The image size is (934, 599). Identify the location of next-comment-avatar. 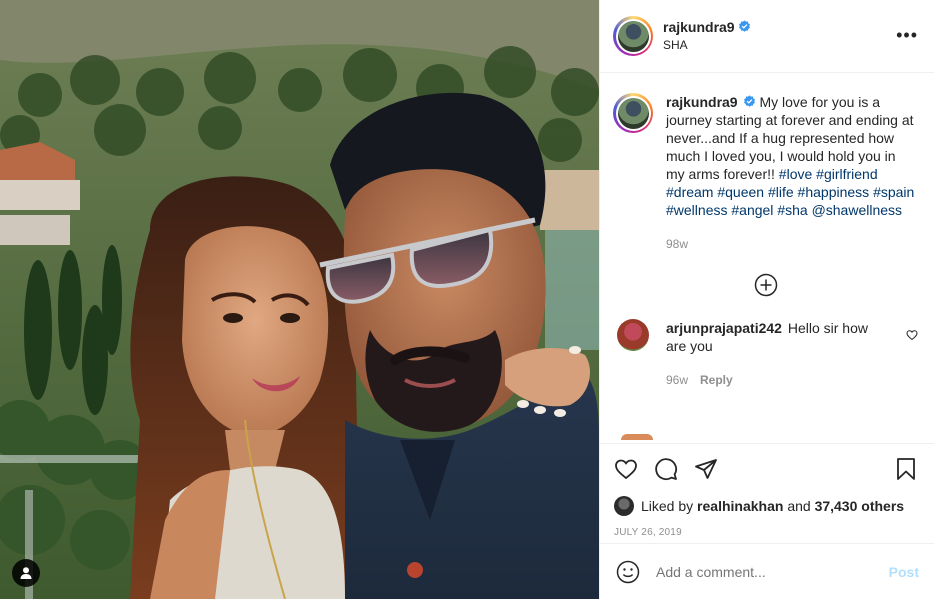
(637, 437).